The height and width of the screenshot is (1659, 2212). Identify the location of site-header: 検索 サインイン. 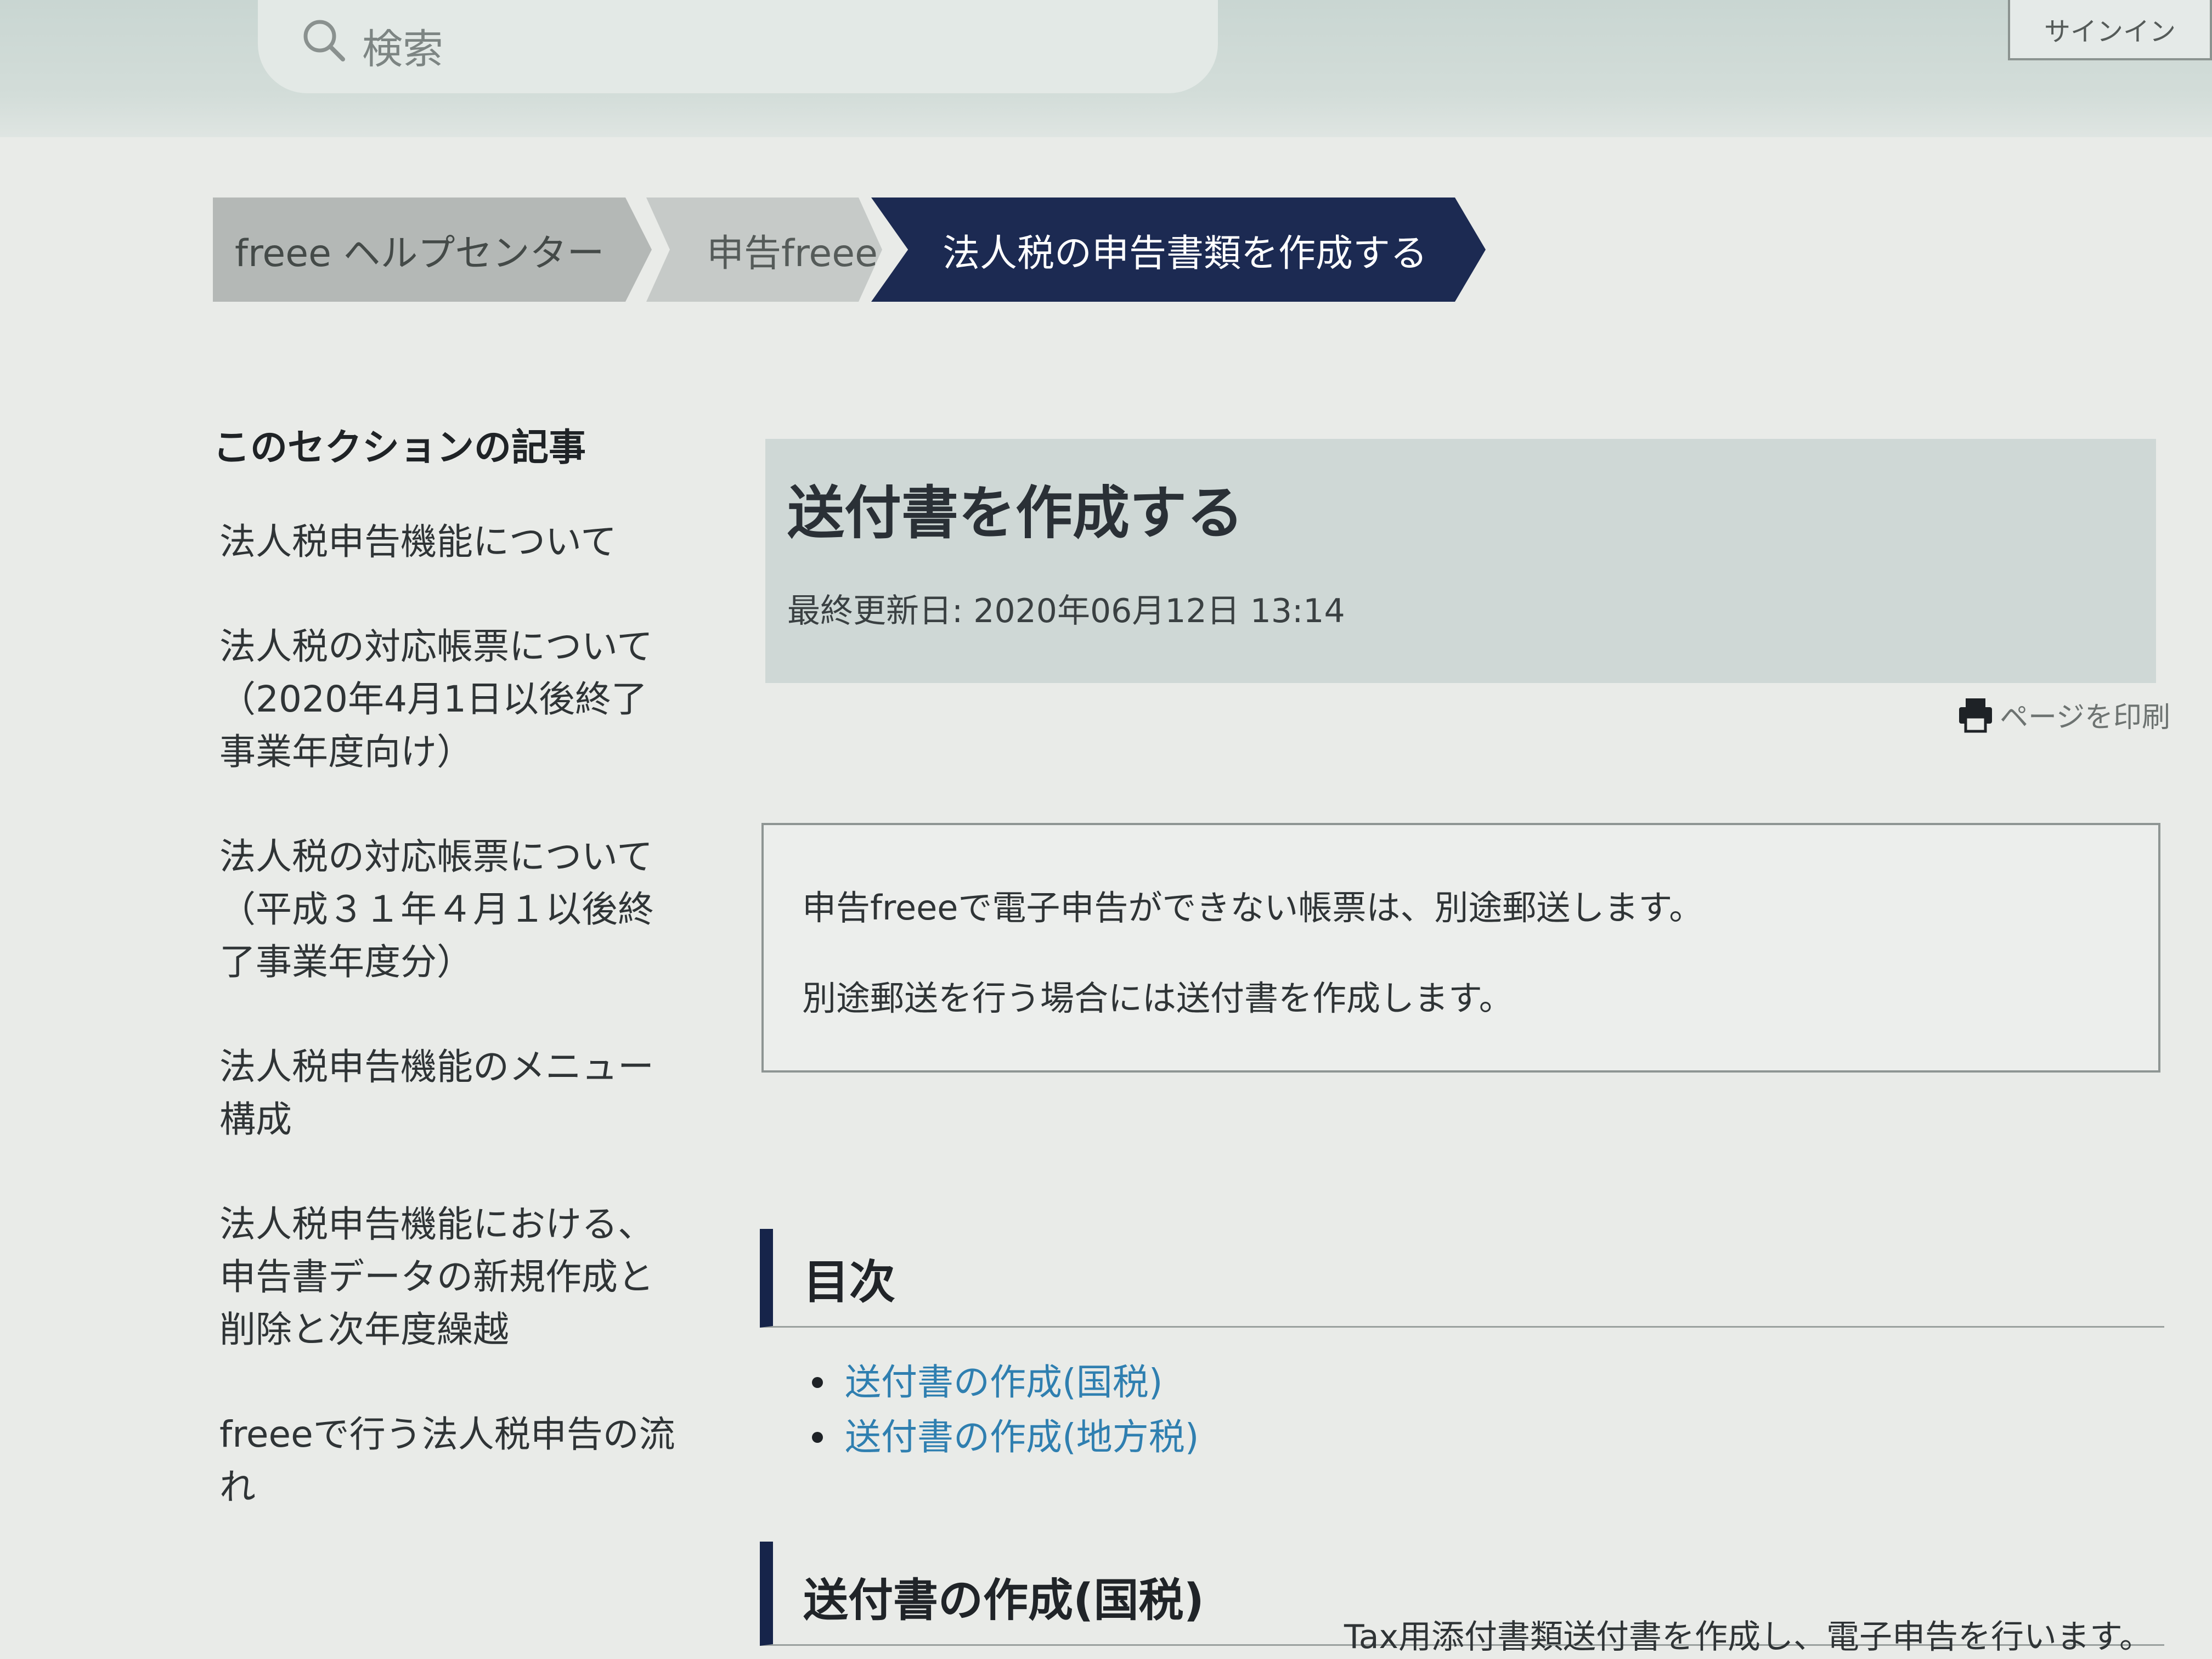
(1106, 68).